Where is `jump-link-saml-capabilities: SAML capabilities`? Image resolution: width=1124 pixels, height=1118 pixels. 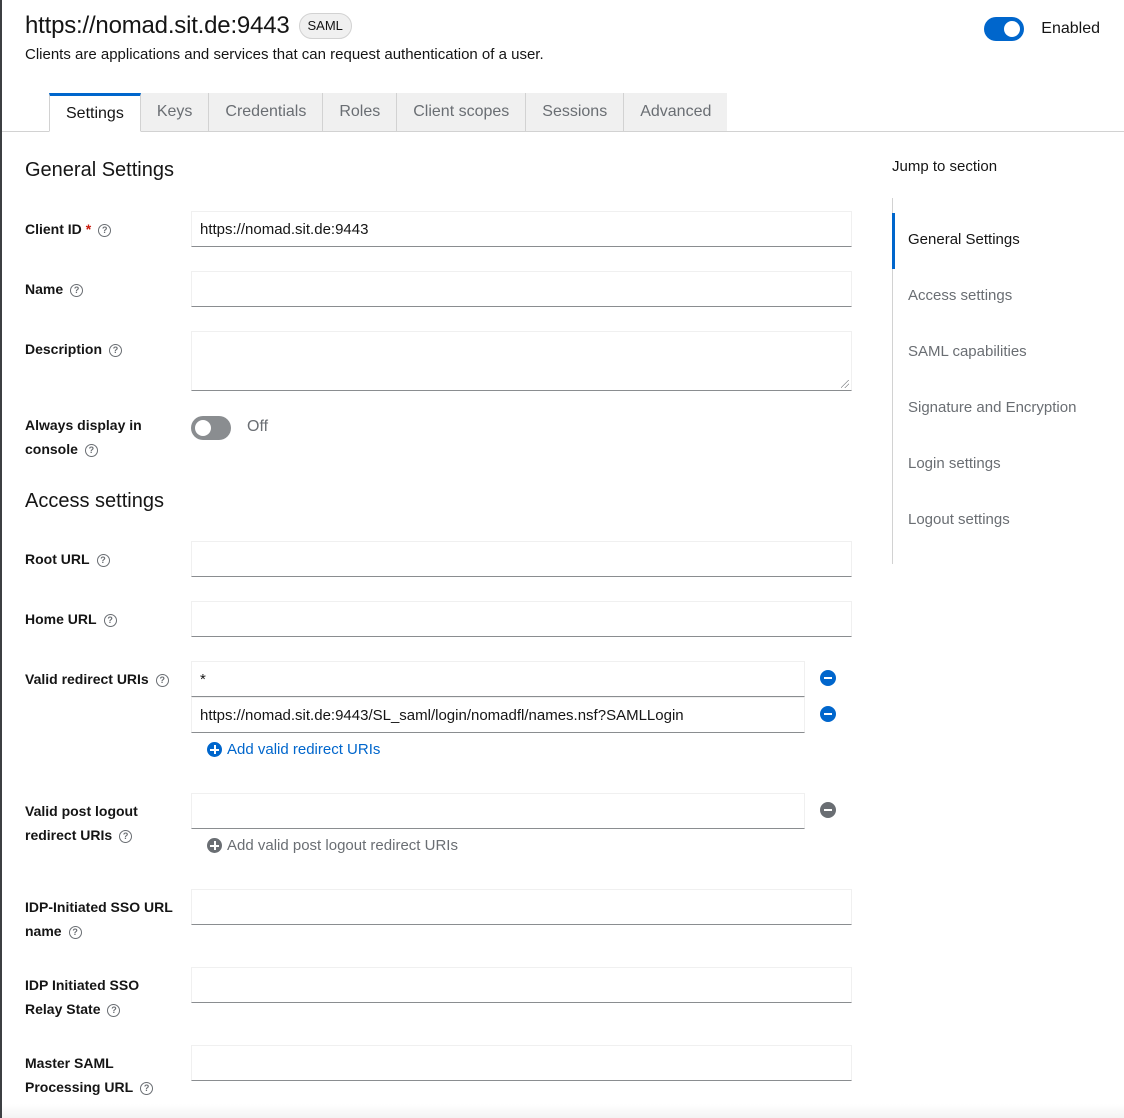 jump-link-saml-capabilities: SAML capabilities is located at coordinates (967, 351).